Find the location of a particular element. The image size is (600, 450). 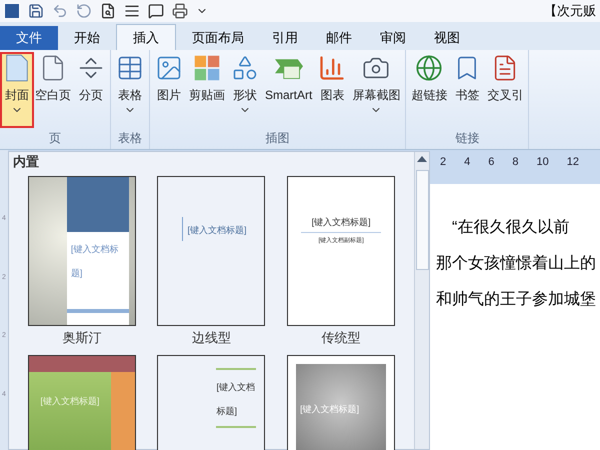

ribbon-button: 图片 is located at coordinates (169, 90).